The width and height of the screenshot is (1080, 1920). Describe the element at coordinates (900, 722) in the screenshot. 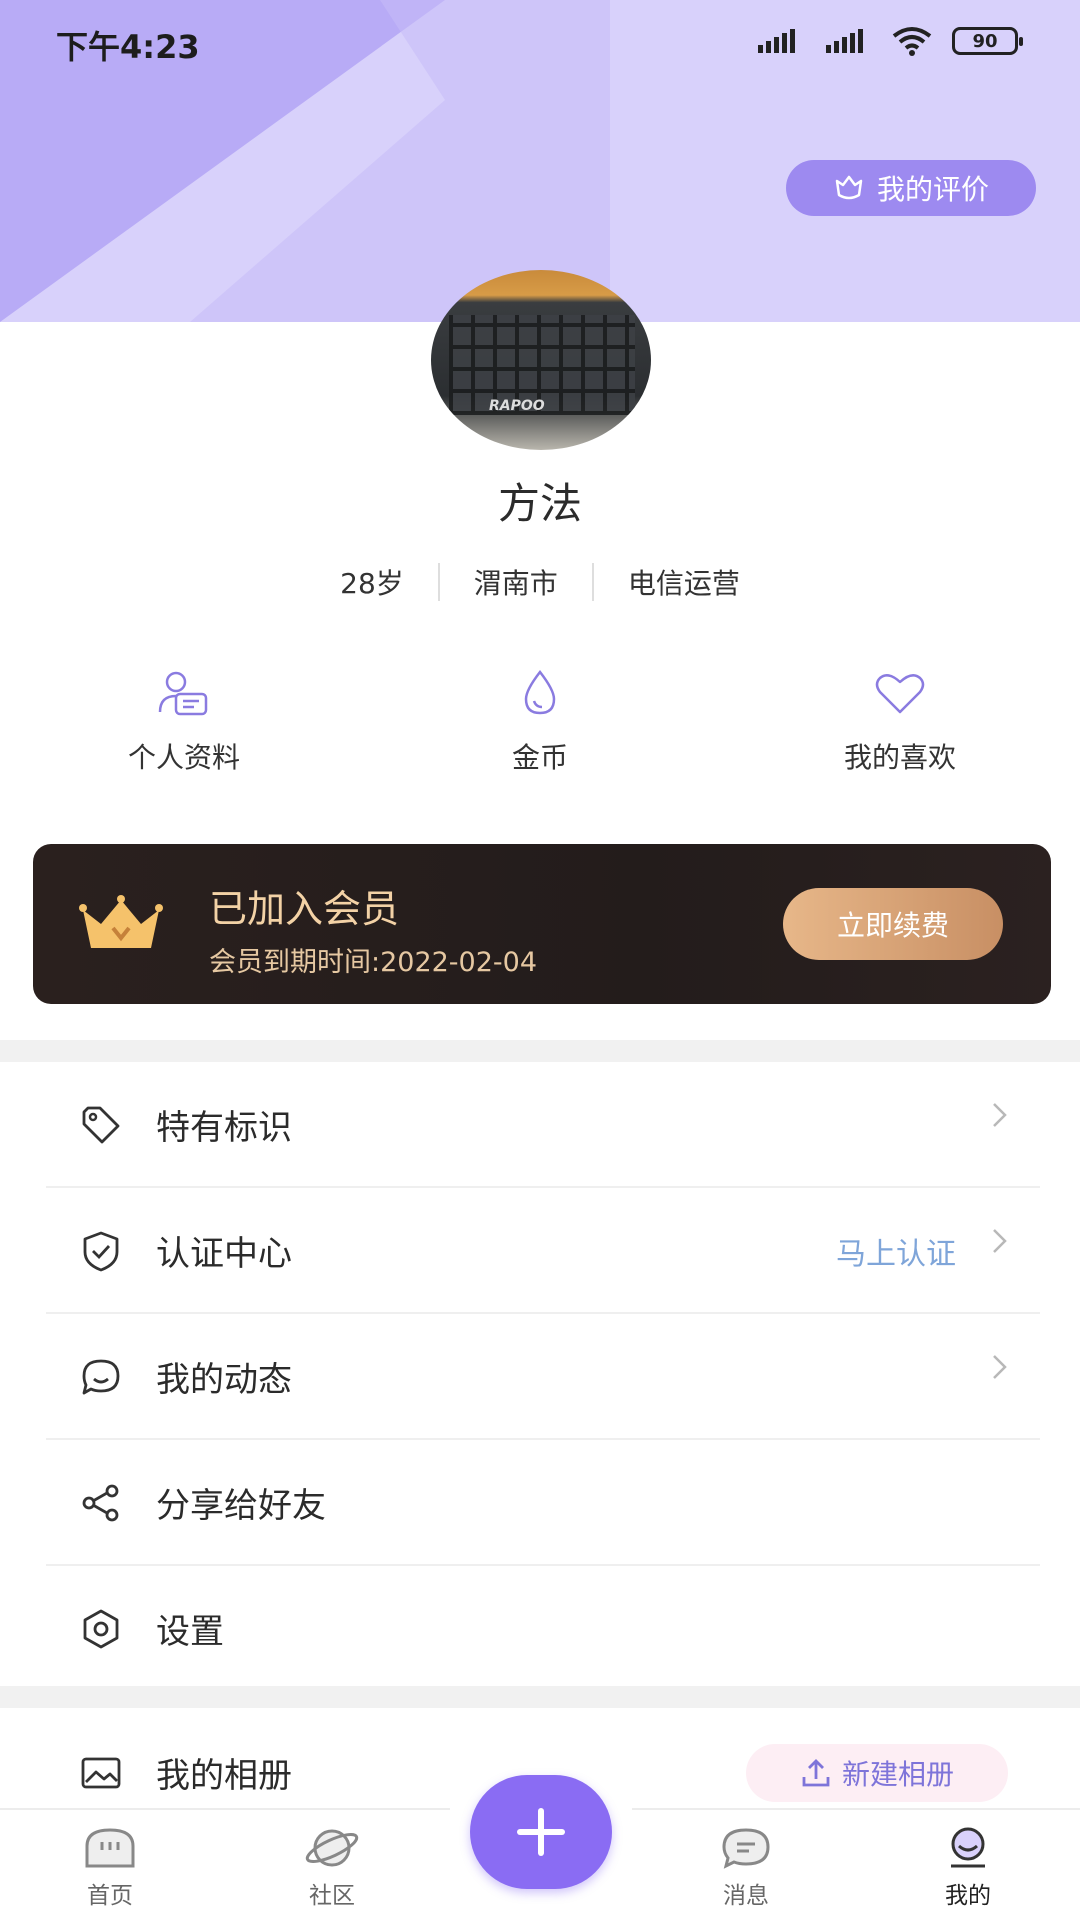

I see `quick-action-likes: 我的喜欢` at that location.